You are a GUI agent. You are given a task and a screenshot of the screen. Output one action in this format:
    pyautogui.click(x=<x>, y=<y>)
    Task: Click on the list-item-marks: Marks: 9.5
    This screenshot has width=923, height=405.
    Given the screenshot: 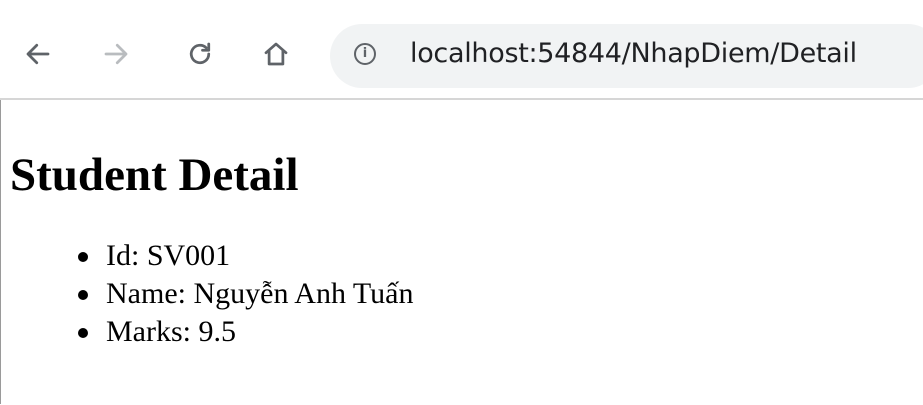 What is the action you would take?
    pyautogui.click(x=494, y=332)
    